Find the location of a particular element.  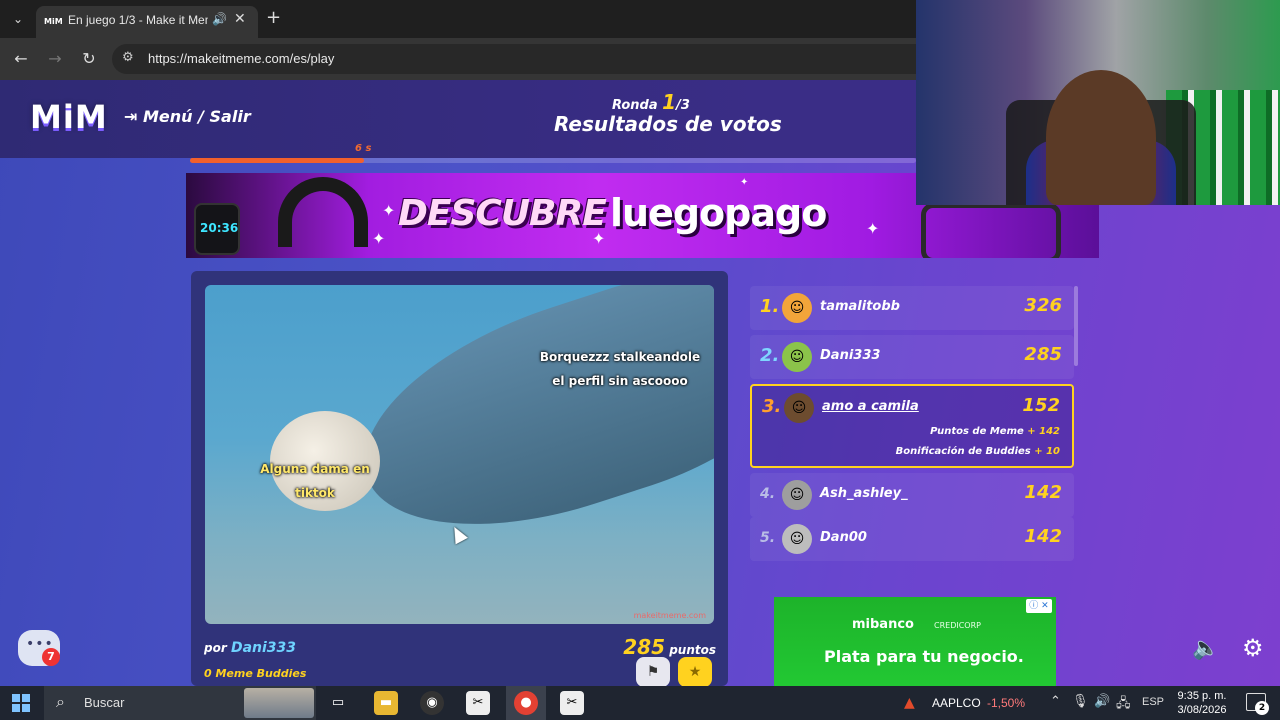

player-score: 326 is located at coordinates (1043, 305).